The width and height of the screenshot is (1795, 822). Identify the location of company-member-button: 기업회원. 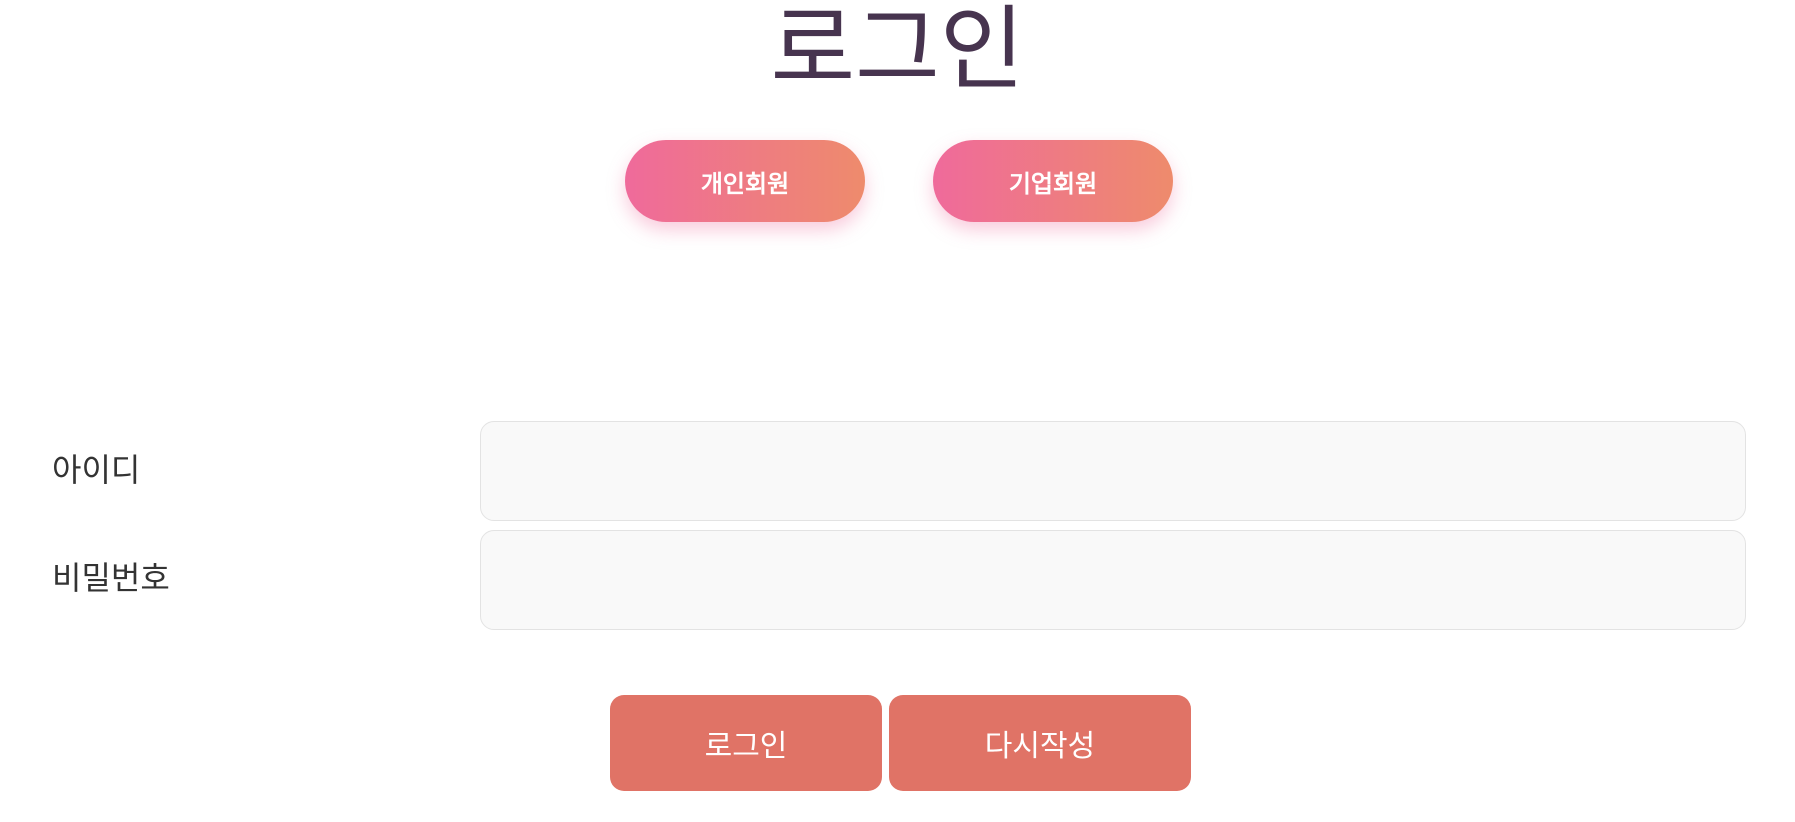
(1053, 181).